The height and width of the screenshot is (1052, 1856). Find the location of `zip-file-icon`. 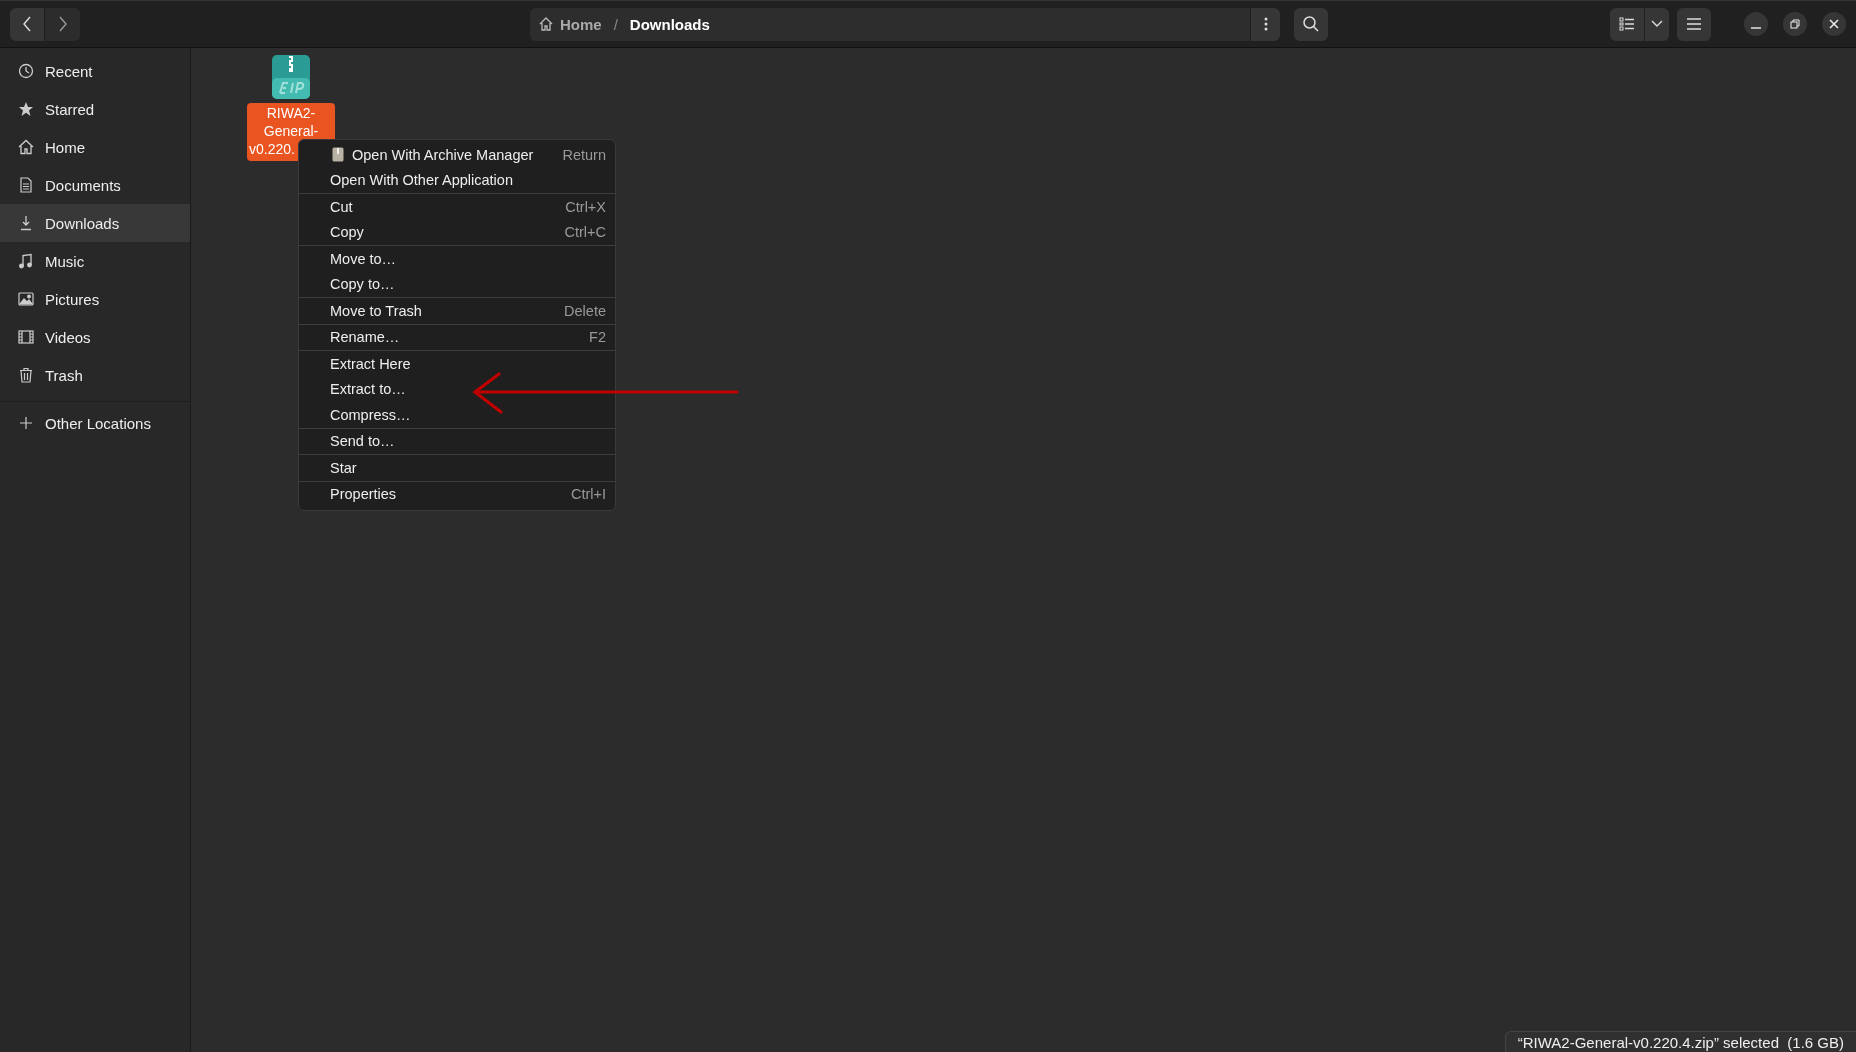

zip-file-icon is located at coordinates (291, 77).